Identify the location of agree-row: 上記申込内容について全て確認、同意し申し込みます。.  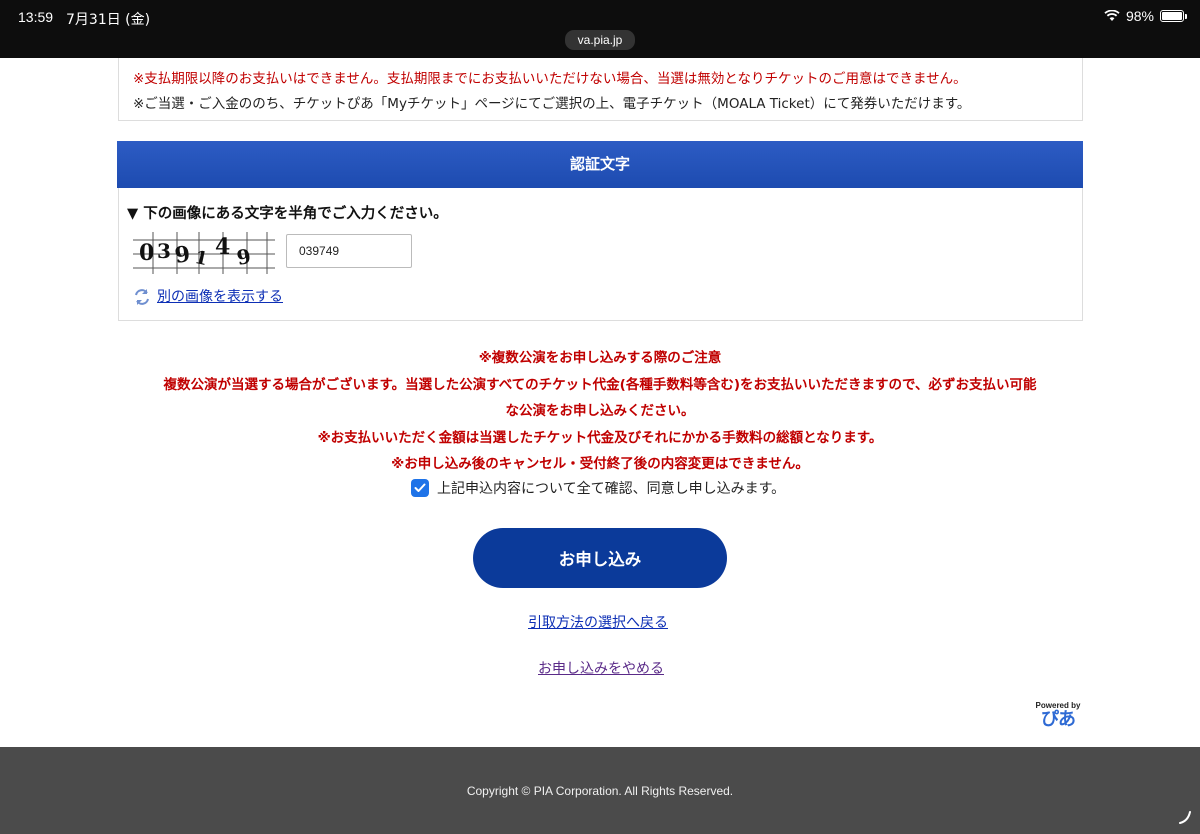
(598, 488).